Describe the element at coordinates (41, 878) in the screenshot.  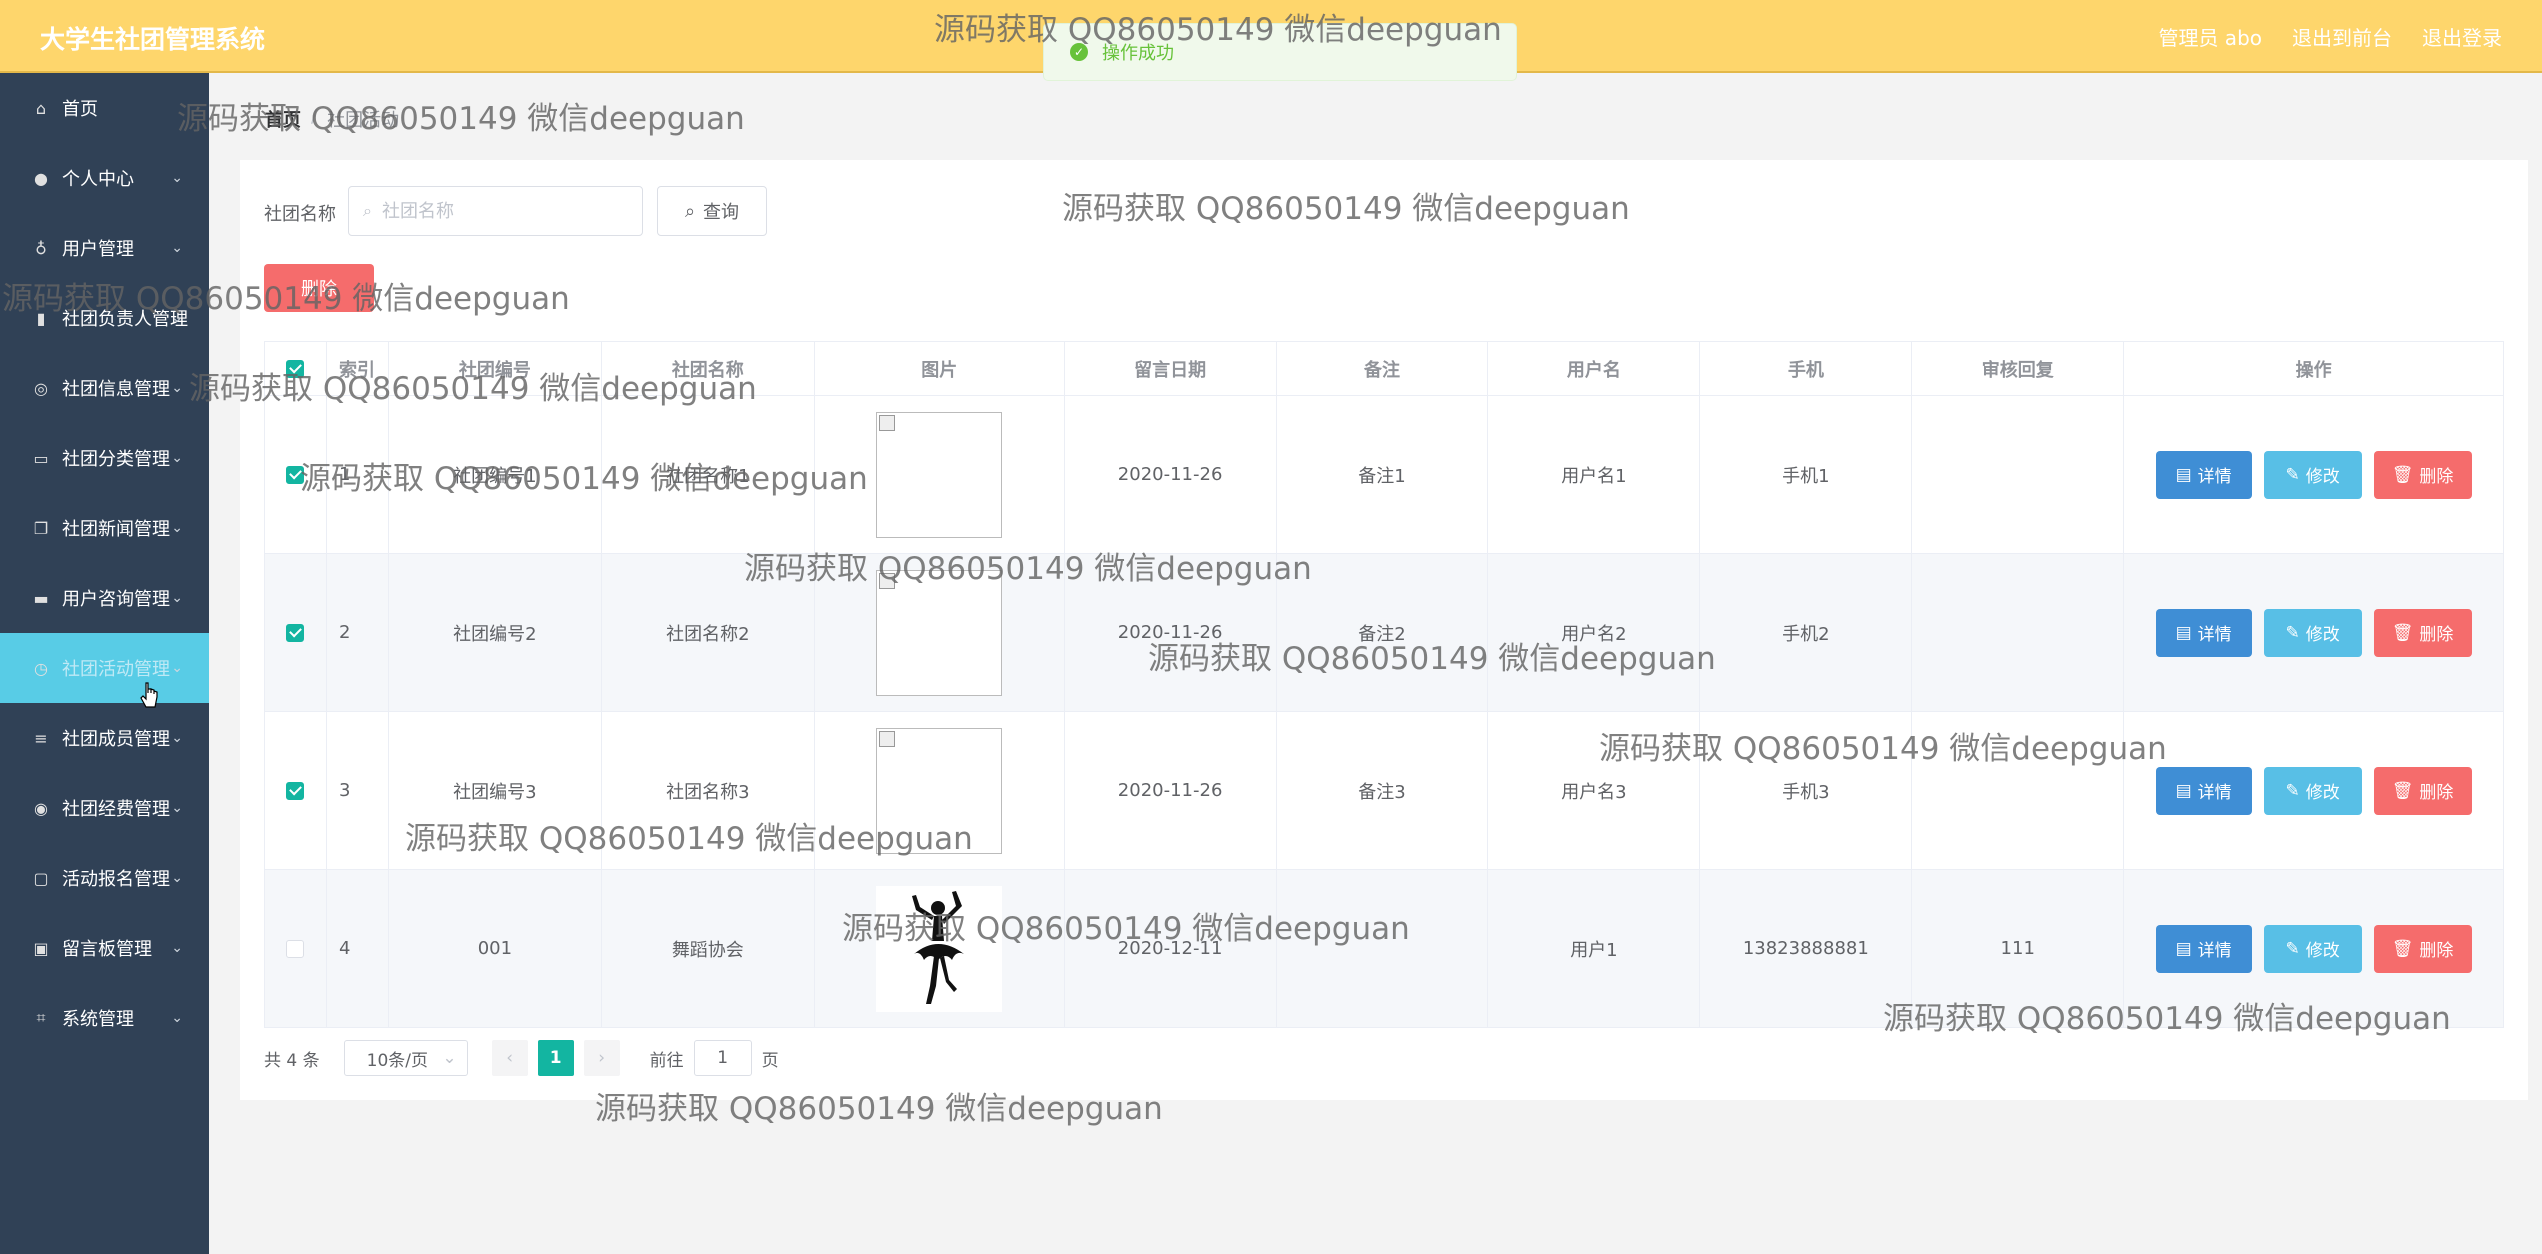
I see `message-icon: ▢` at that location.